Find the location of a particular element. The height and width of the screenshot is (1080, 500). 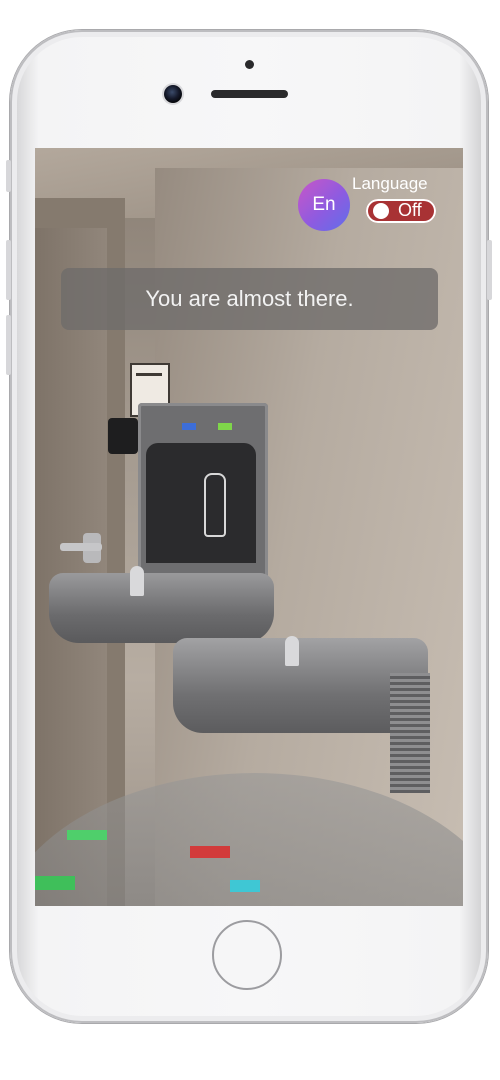

speaker-icon is located at coordinates (249, 94).